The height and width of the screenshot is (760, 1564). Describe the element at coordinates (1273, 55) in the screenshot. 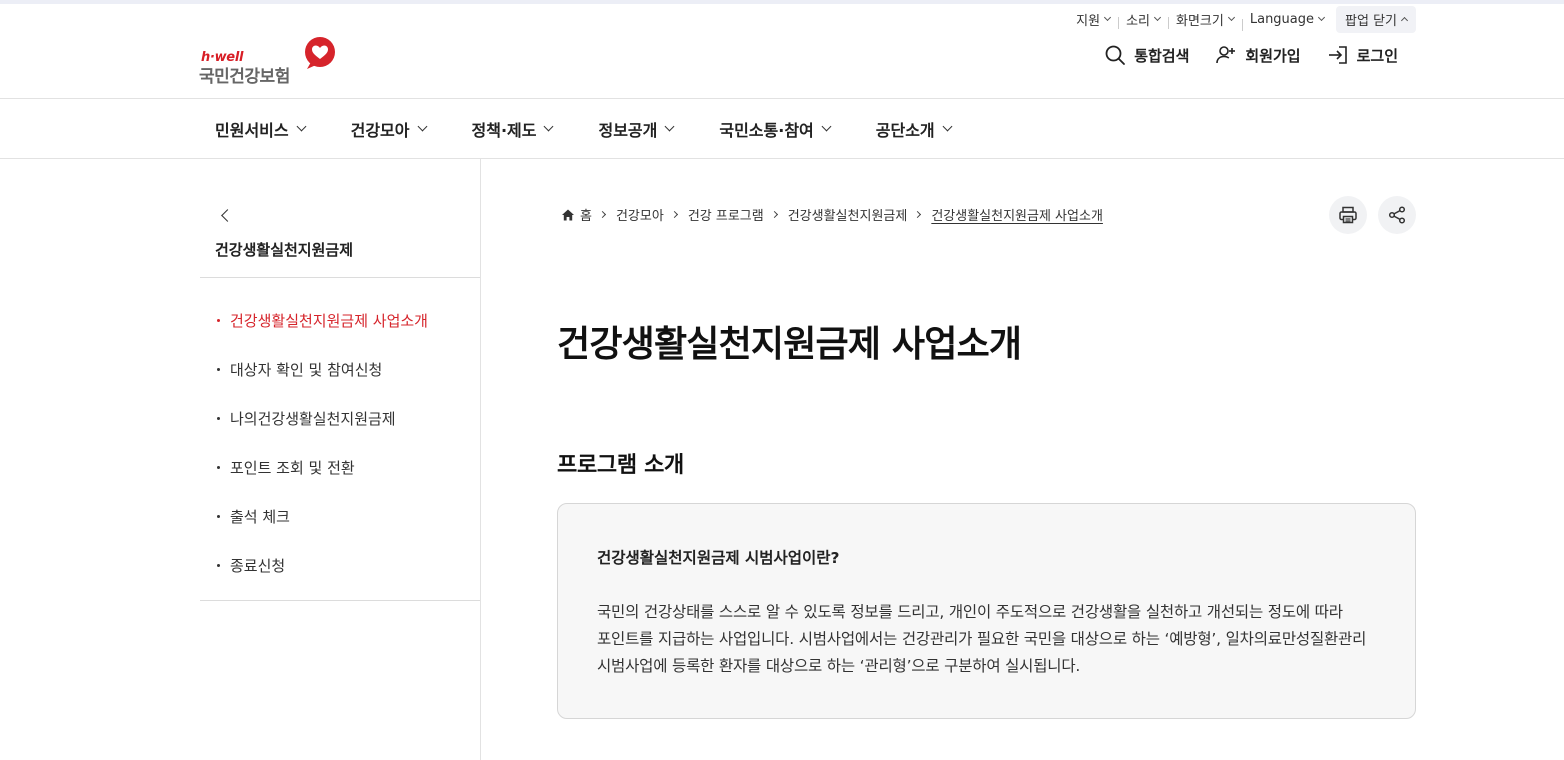

I see `signup-label: 회원가입` at that location.